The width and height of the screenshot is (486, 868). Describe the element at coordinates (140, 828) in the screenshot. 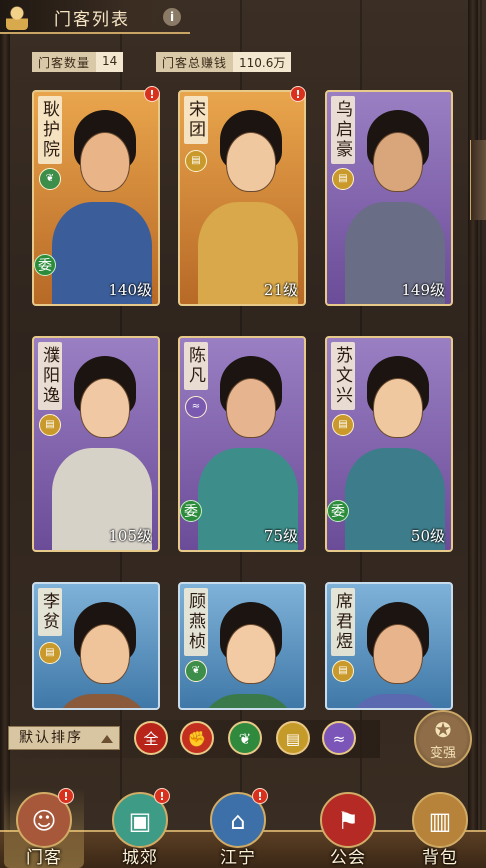

I see `nav-bus-tab: ▣ 城郊!` at that location.